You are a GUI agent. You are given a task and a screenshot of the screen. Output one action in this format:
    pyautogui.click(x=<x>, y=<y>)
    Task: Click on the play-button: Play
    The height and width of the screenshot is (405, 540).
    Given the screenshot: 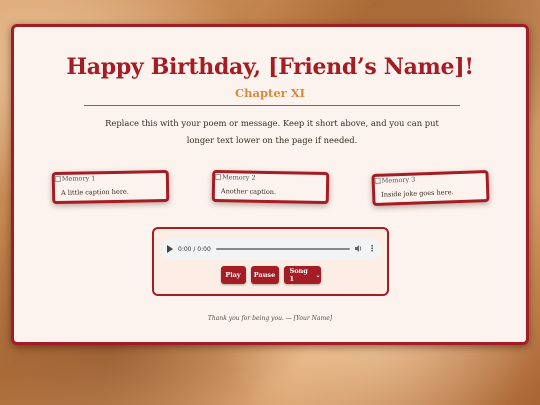 What is the action you would take?
    pyautogui.click(x=233, y=275)
    